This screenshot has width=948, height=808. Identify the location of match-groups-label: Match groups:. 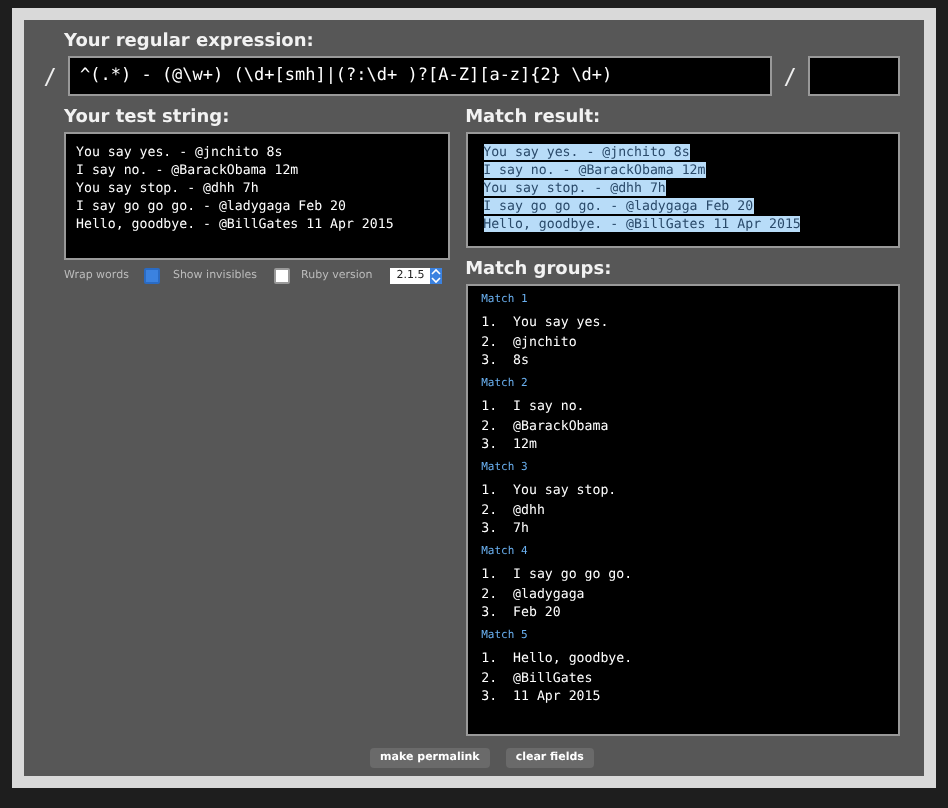
(539, 270).